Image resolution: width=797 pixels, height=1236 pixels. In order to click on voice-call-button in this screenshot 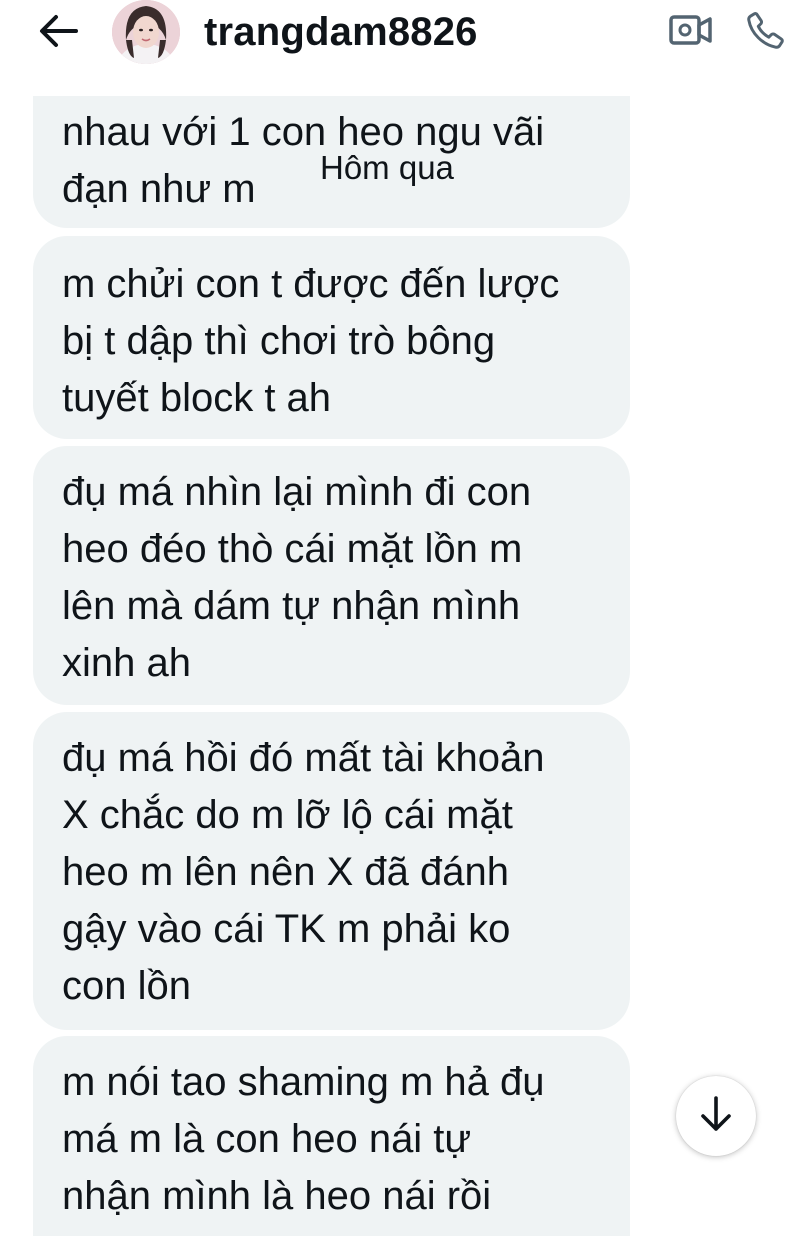, I will do `click(766, 32)`.